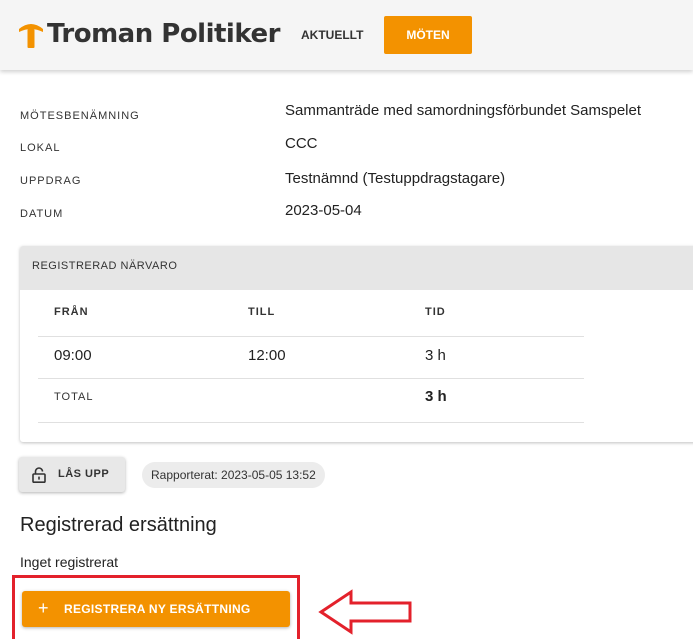 The image size is (693, 639). I want to click on location-label: LOKAL, so click(40, 148).